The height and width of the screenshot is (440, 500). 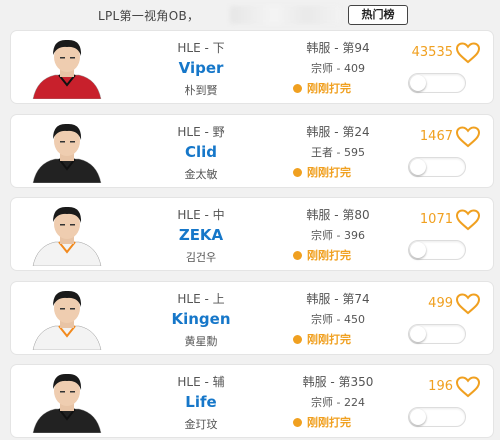 What do you see at coordinates (338, 382) in the screenshot?
I see `server-rank: 韩服 - 第350` at bounding box center [338, 382].